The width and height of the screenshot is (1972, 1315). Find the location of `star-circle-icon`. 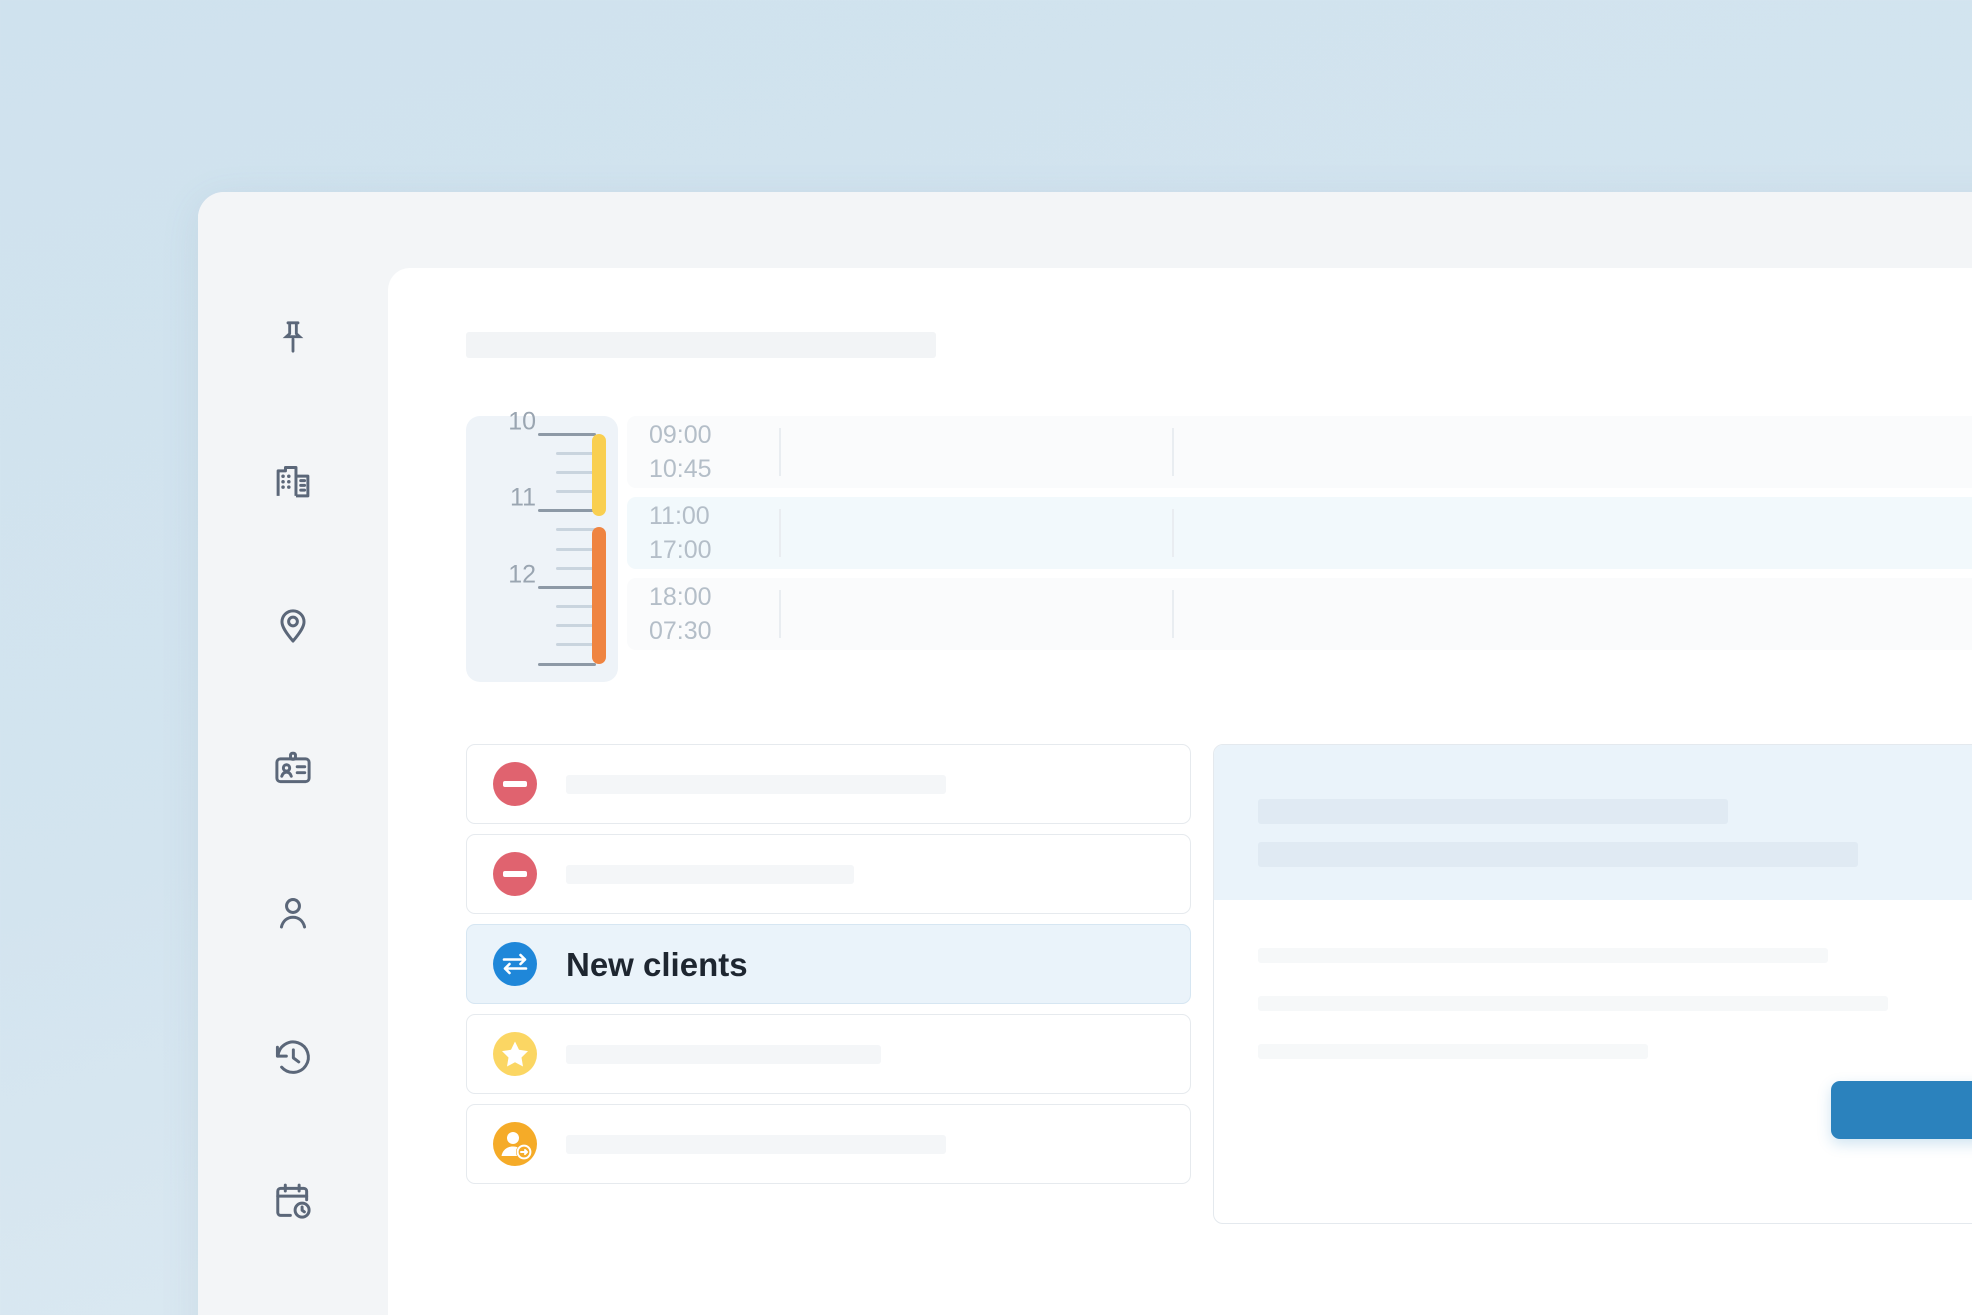

star-circle-icon is located at coordinates (515, 1054).